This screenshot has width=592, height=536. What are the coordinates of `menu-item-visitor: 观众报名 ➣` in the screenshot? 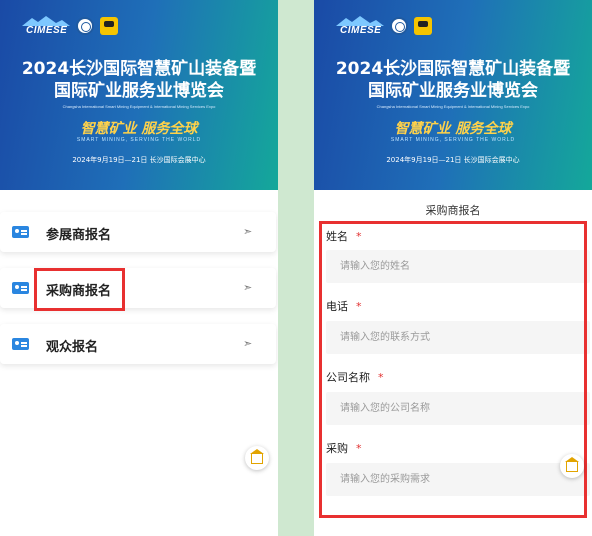 It's located at (138, 344).